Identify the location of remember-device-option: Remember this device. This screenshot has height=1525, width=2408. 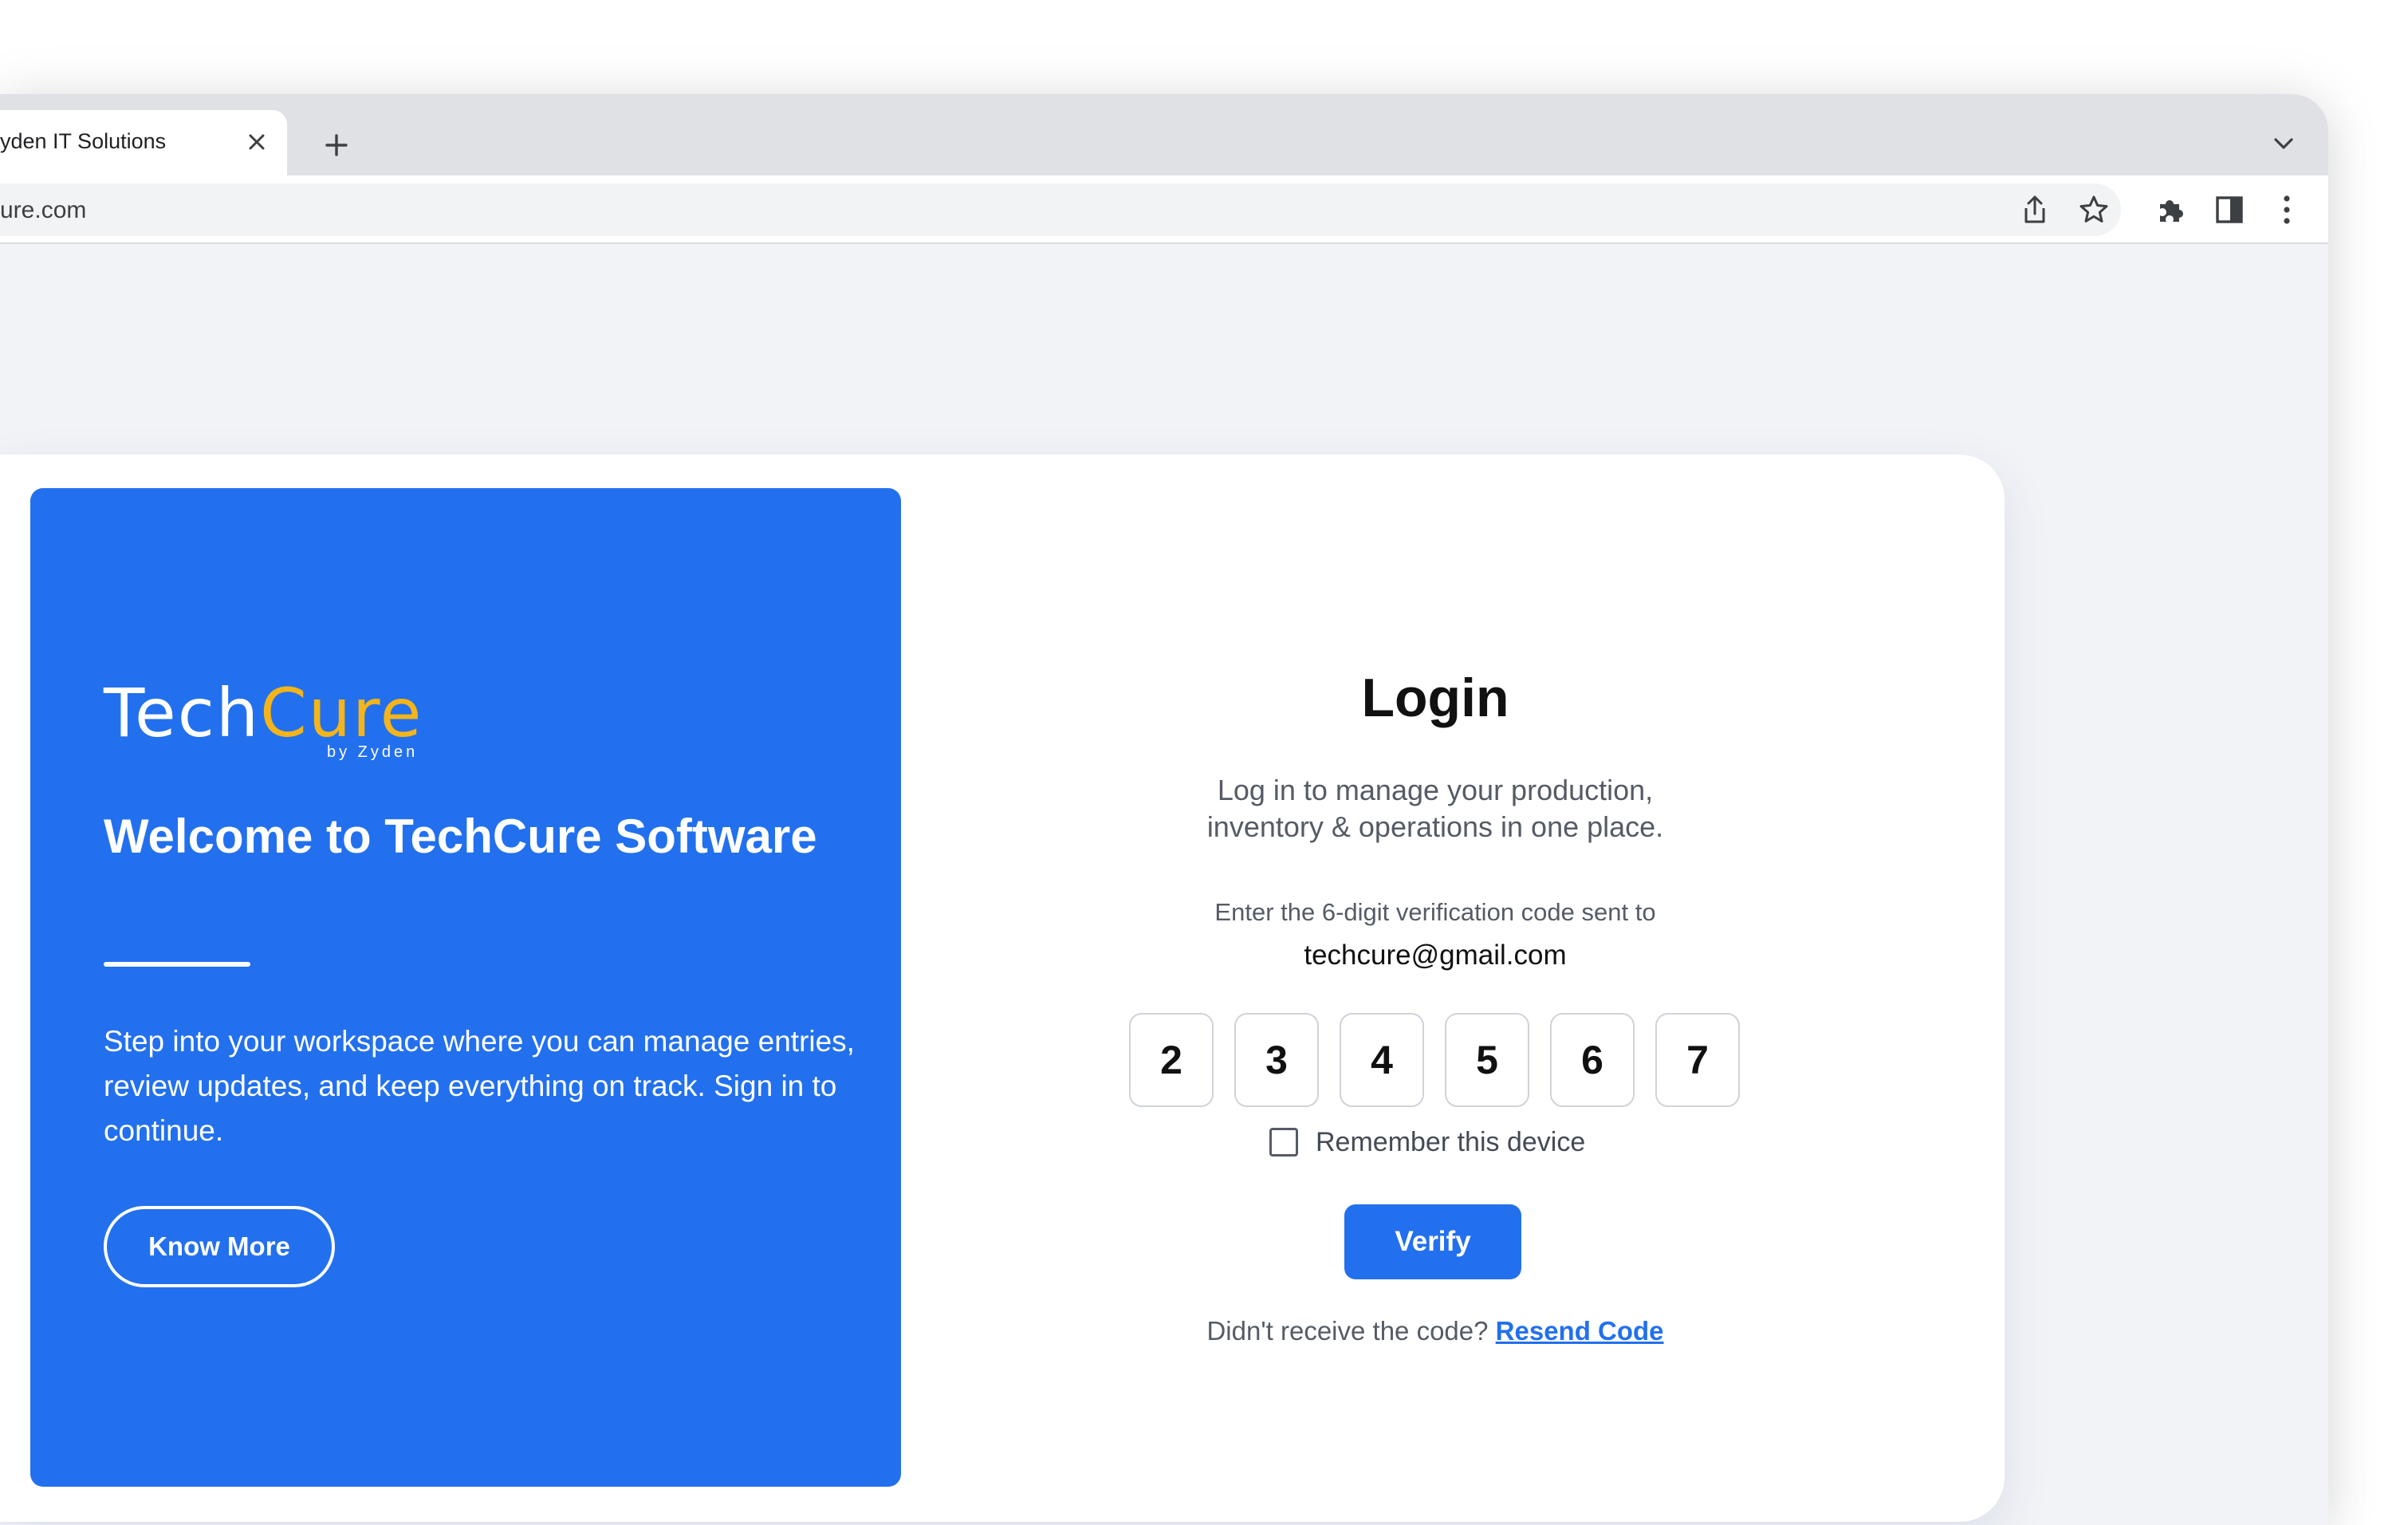
(1427, 1142).